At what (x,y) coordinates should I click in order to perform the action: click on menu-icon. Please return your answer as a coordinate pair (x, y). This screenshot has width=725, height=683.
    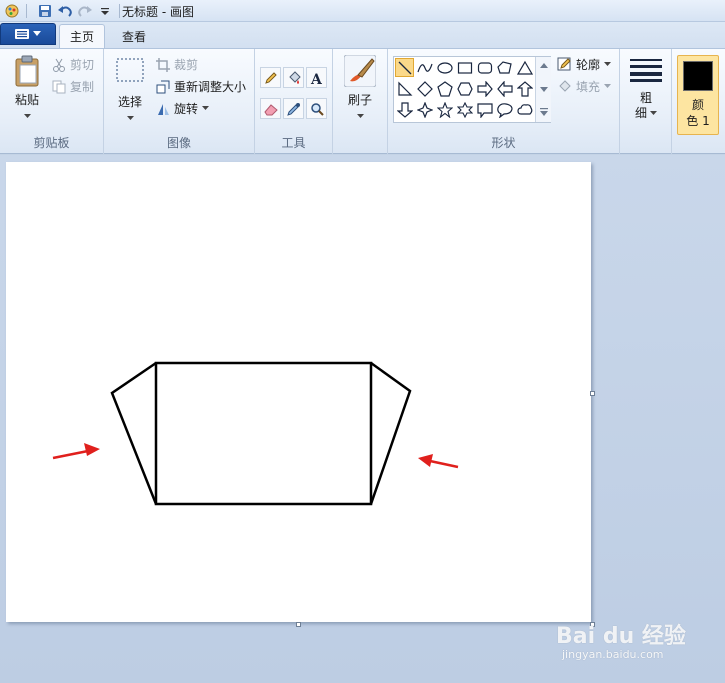
    Looking at the image, I should click on (22, 34).